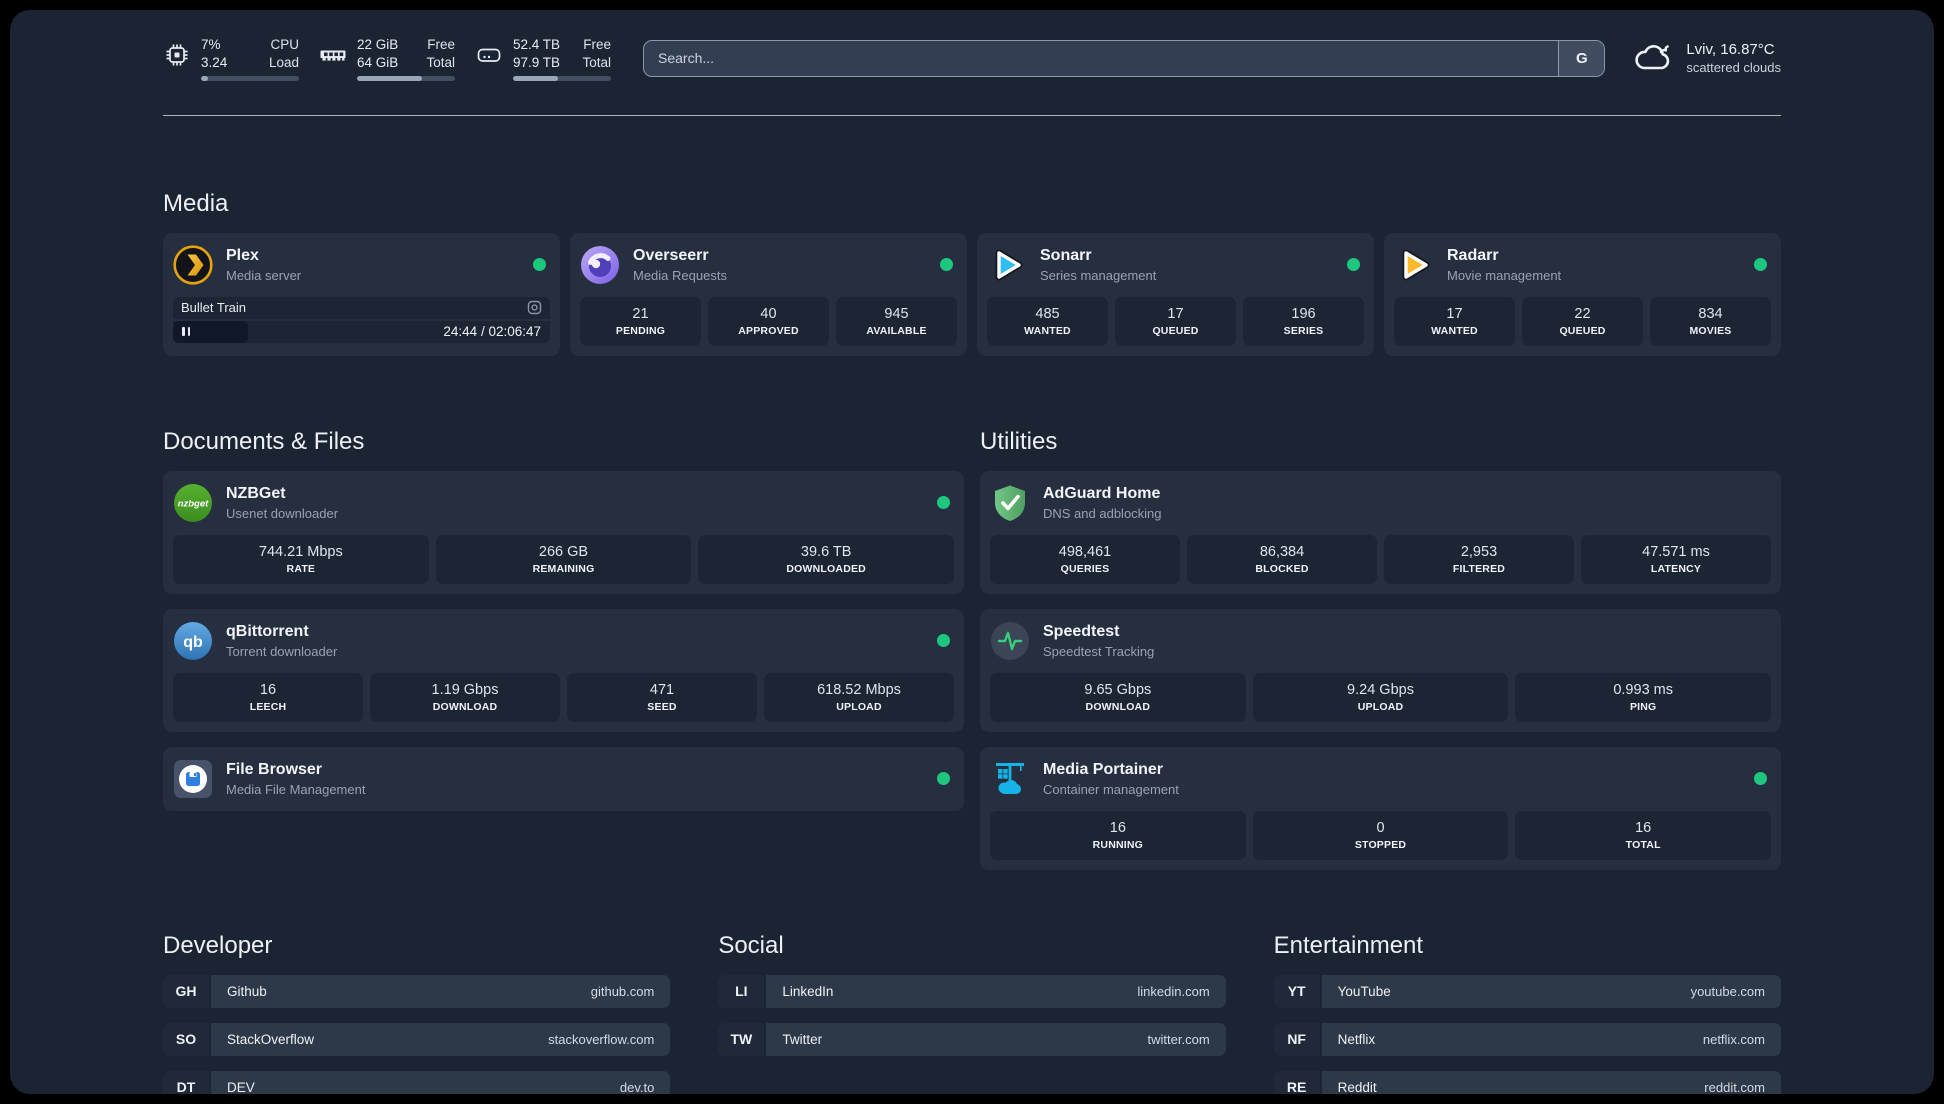 Image resolution: width=1944 pixels, height=1104 pixels. I want to click on memory-icon, so click(333, 55).